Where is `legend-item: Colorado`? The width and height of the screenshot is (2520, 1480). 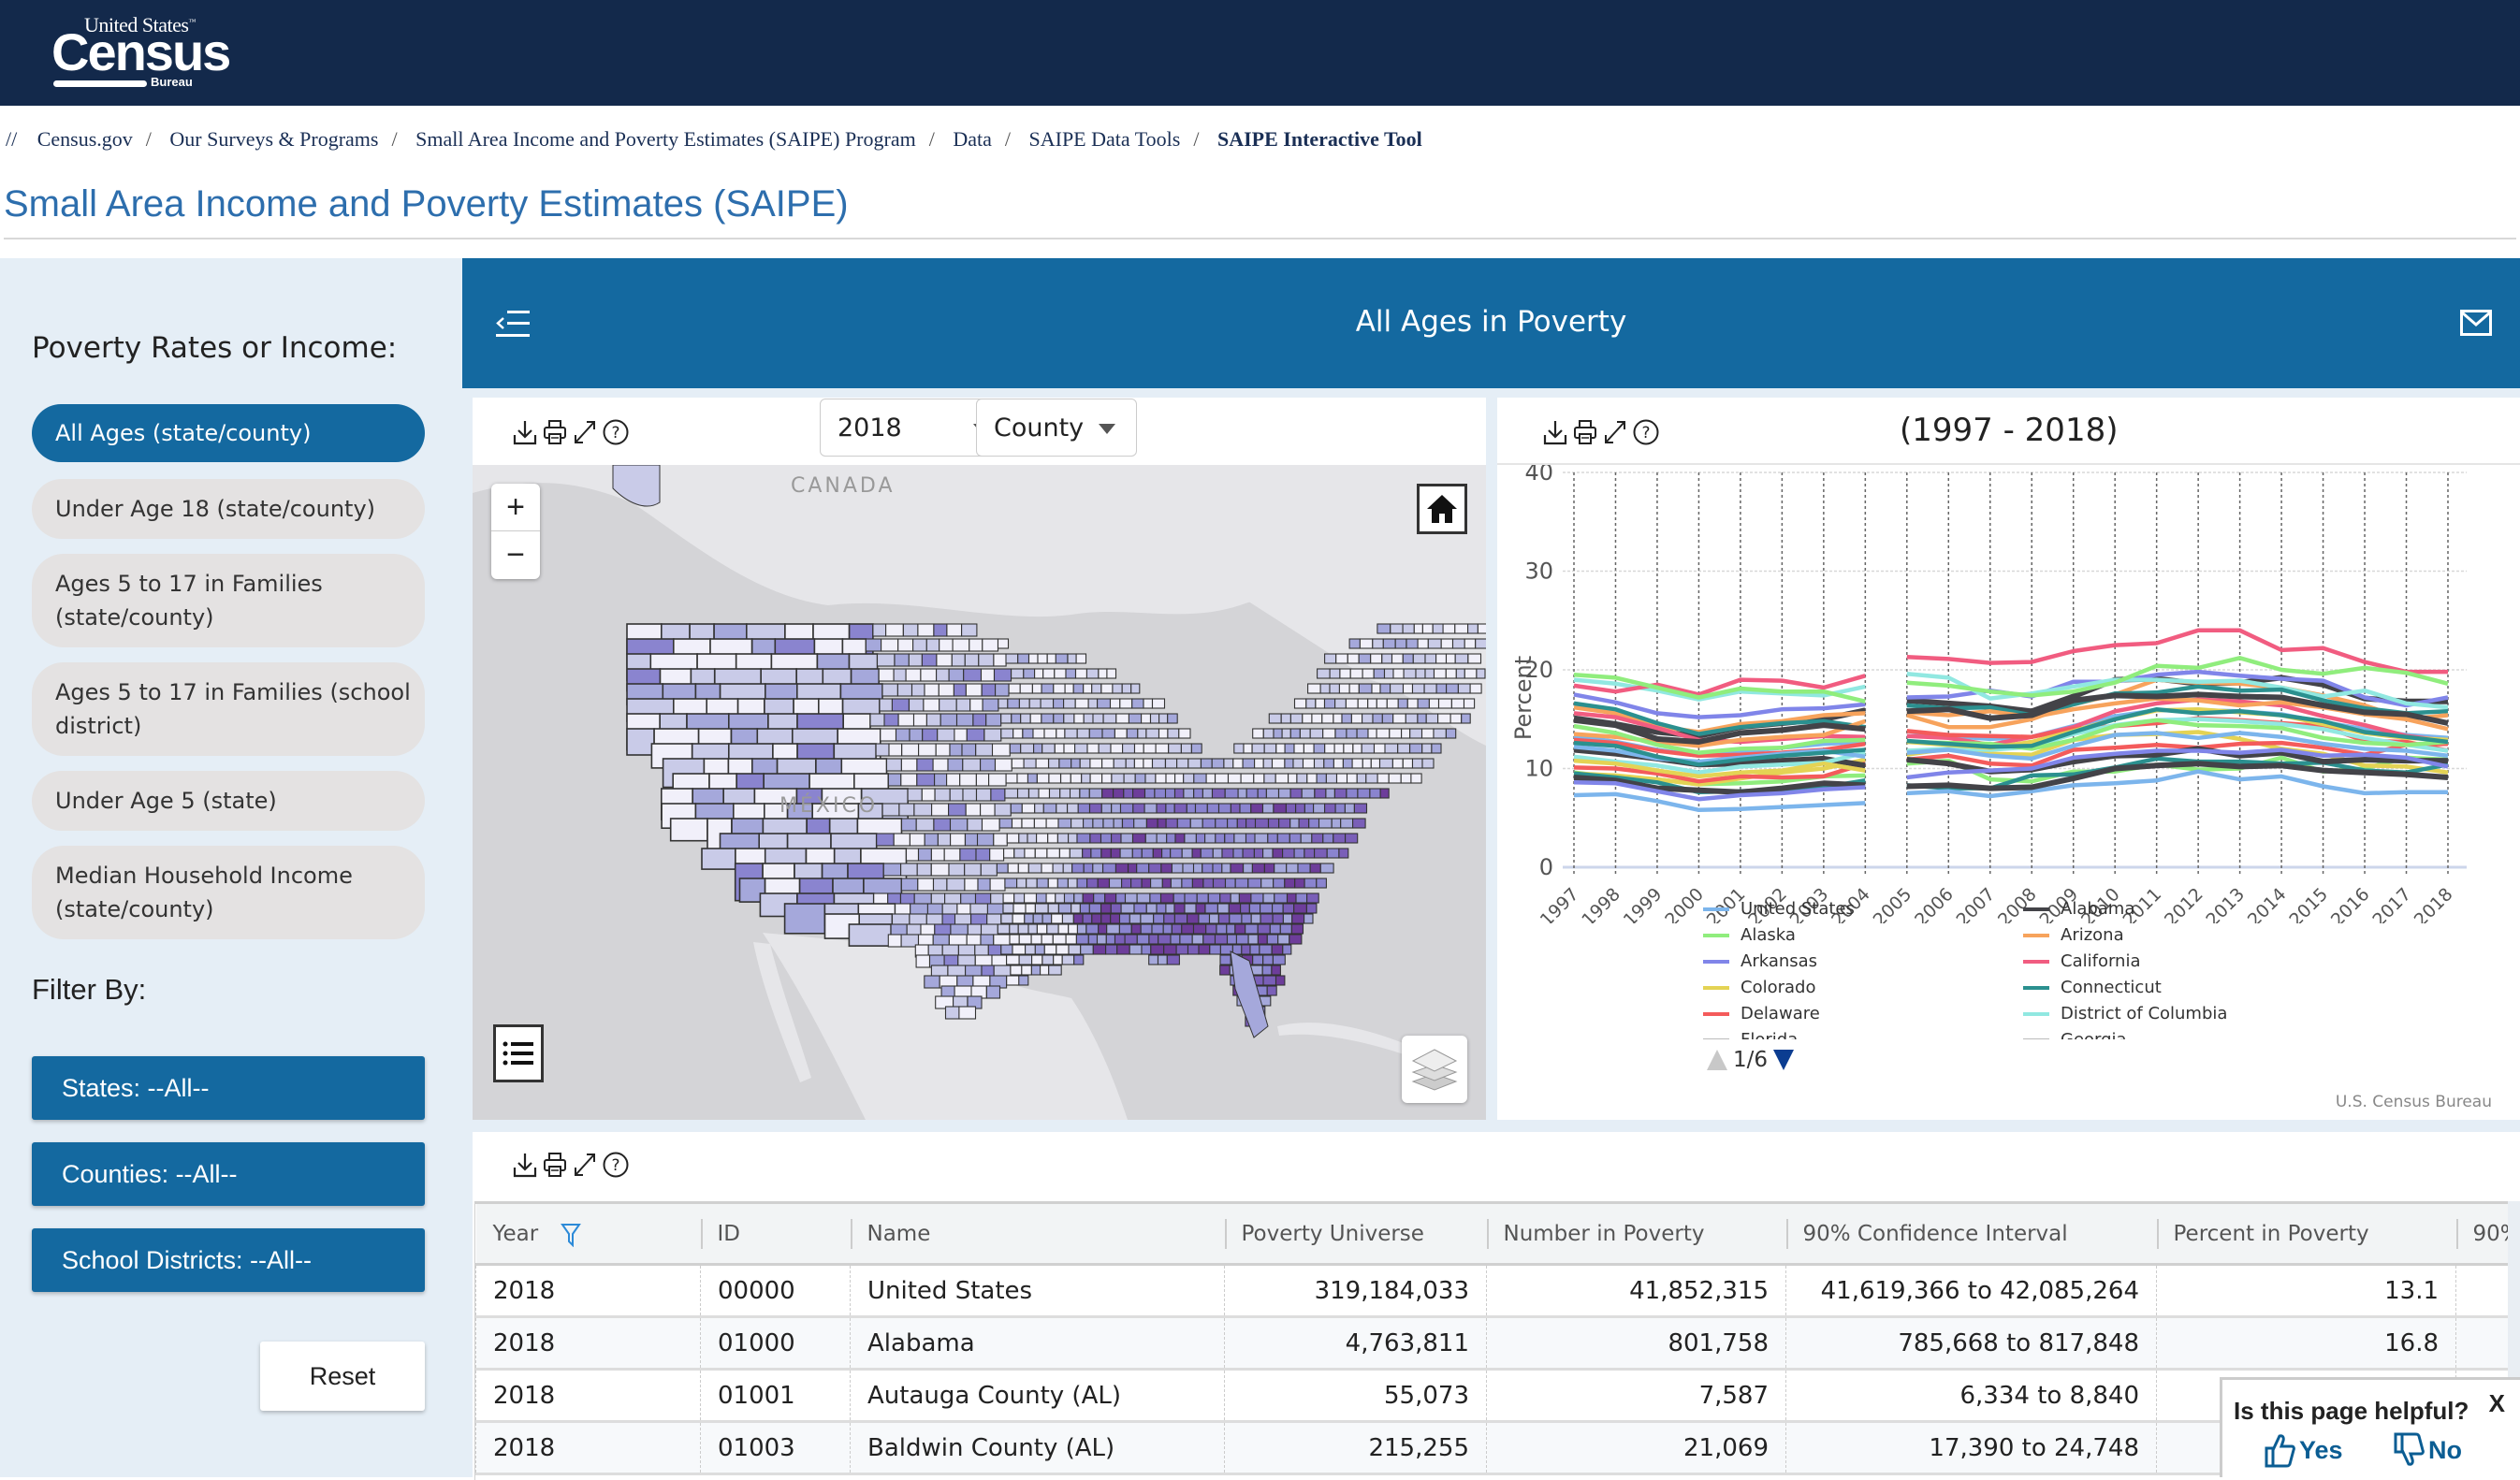 legend-item: Colorado is located at coordinates (1759, 988).